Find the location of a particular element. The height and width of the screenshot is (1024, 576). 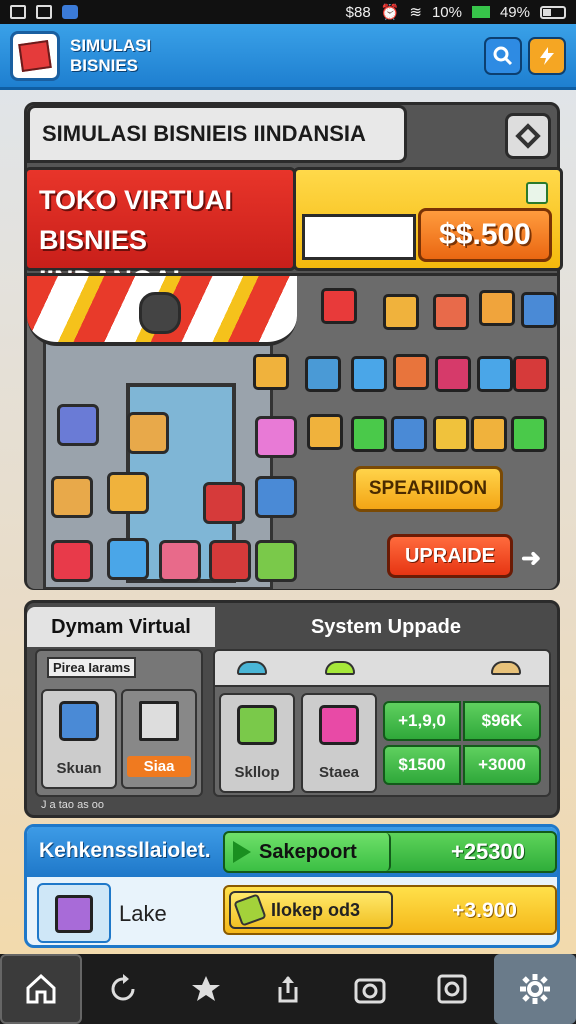

star-icon is located at coordinates (205, 988).